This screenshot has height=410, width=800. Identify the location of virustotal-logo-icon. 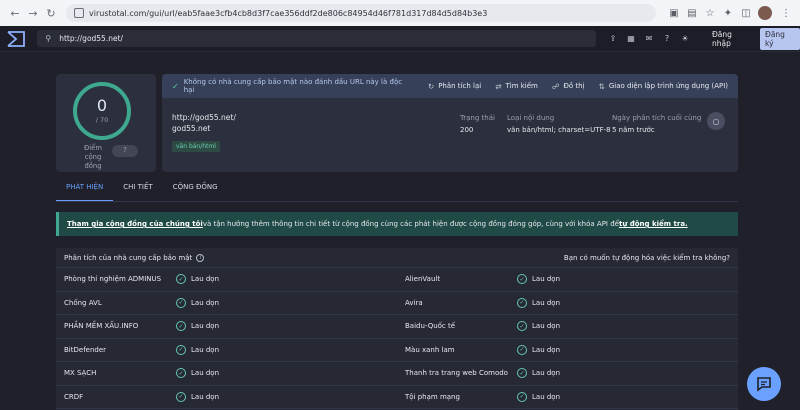
(15, 39).